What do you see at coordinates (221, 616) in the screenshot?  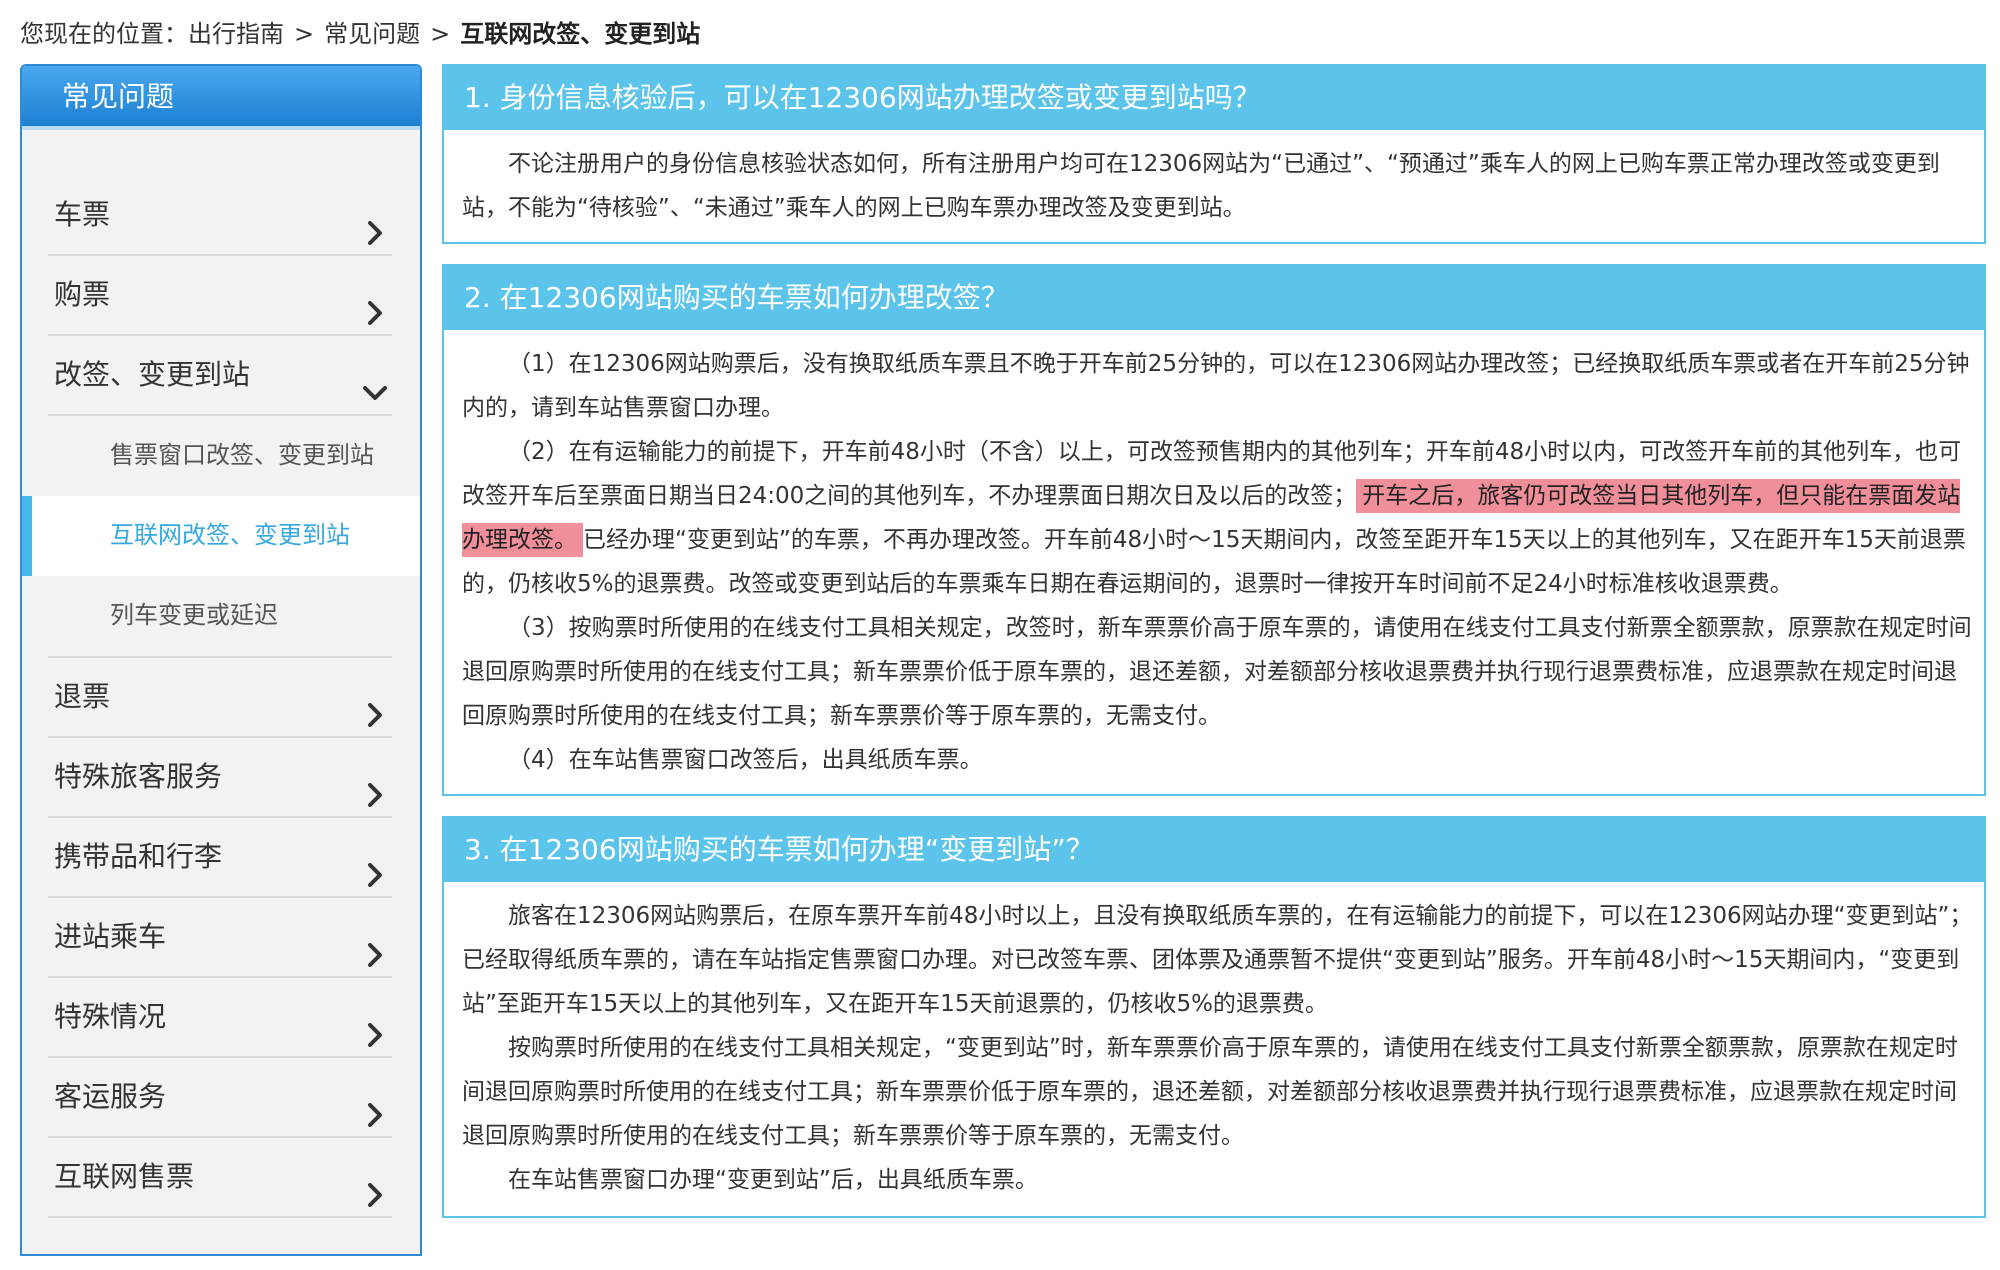 I see `sidebar-subitem-train-delay: 列车变更或延迟` at bounding box center [221, 616].